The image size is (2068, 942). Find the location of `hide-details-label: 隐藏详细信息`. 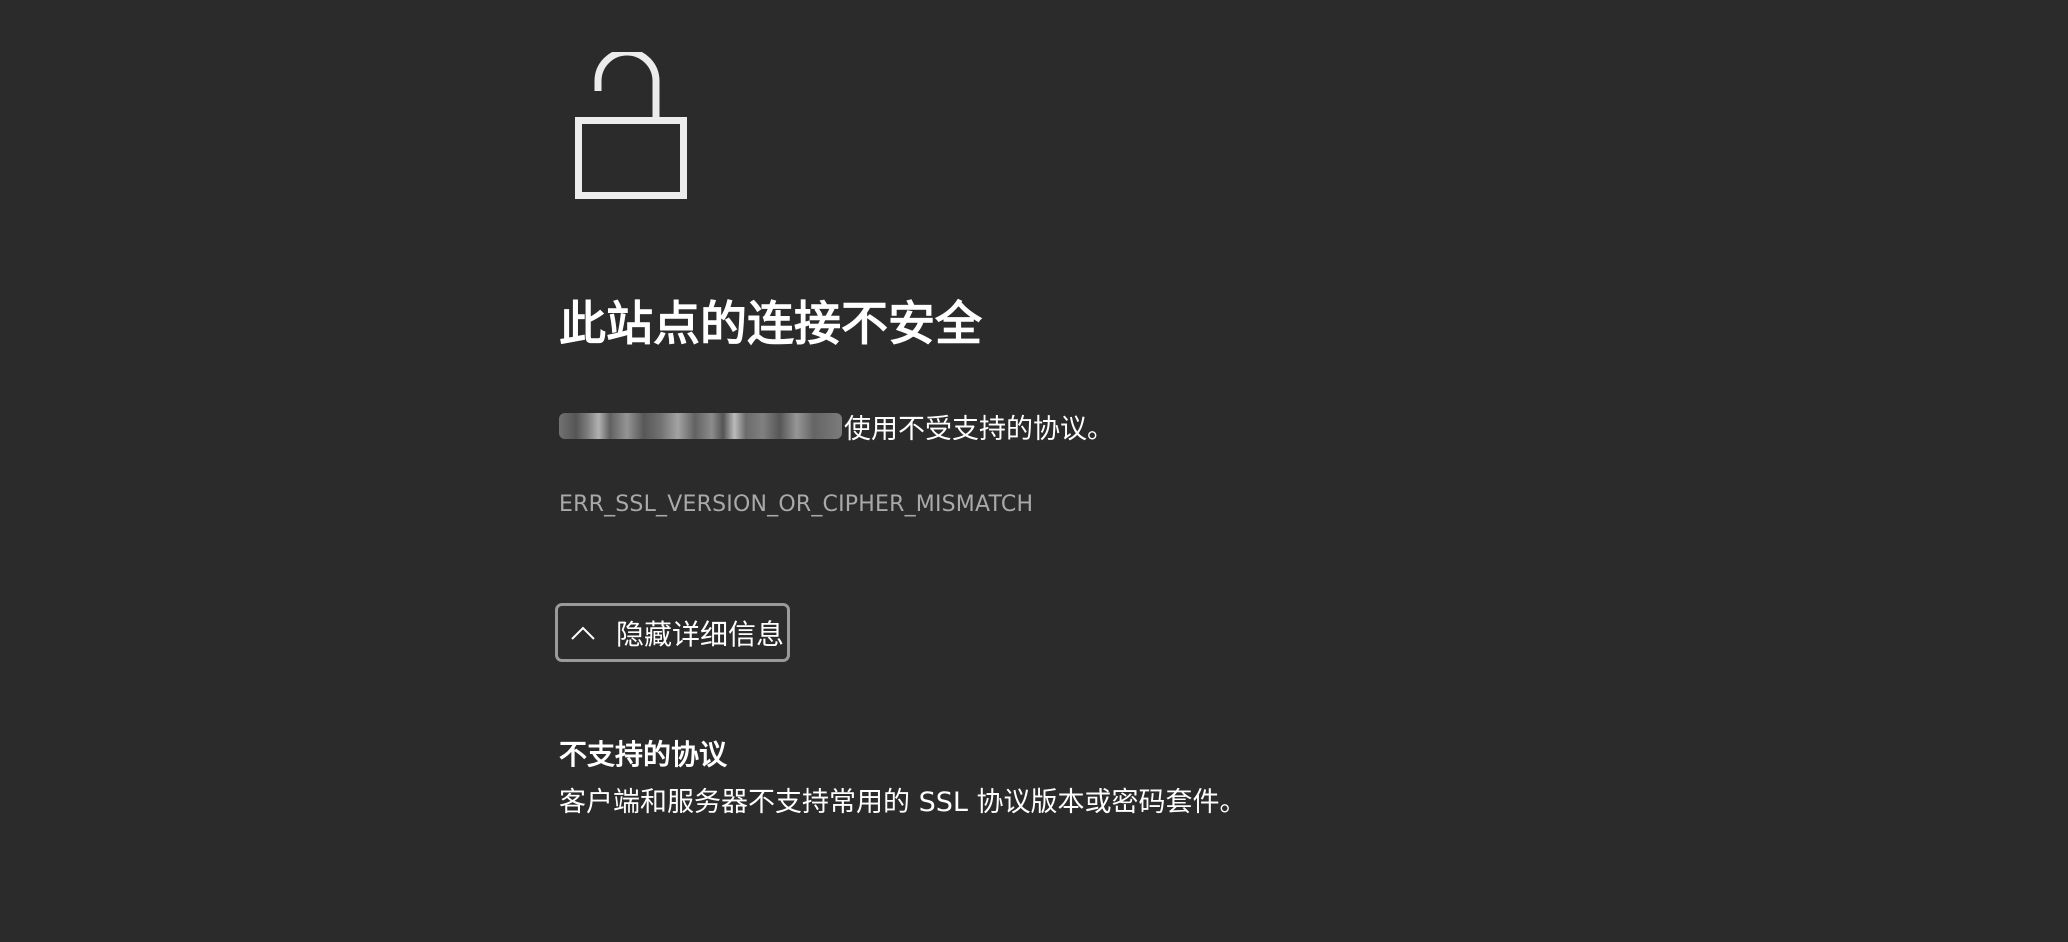

hide-details-label: 隐藏详细信息 is located at coordinates (700, 634).